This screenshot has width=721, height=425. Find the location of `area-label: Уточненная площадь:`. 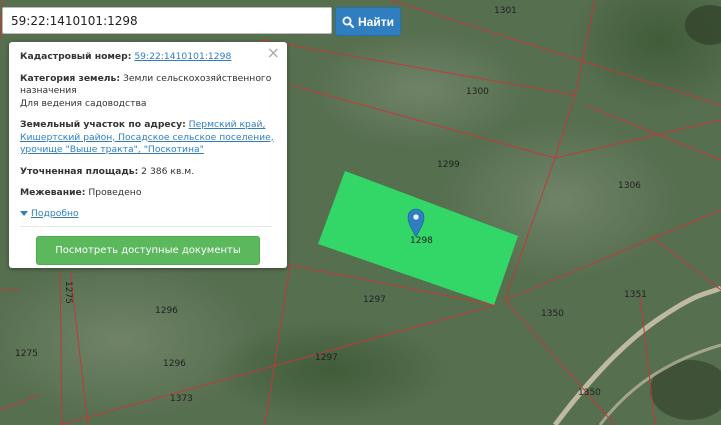

area-label: Уточненная площадь: is located at coordinates (79, 171).